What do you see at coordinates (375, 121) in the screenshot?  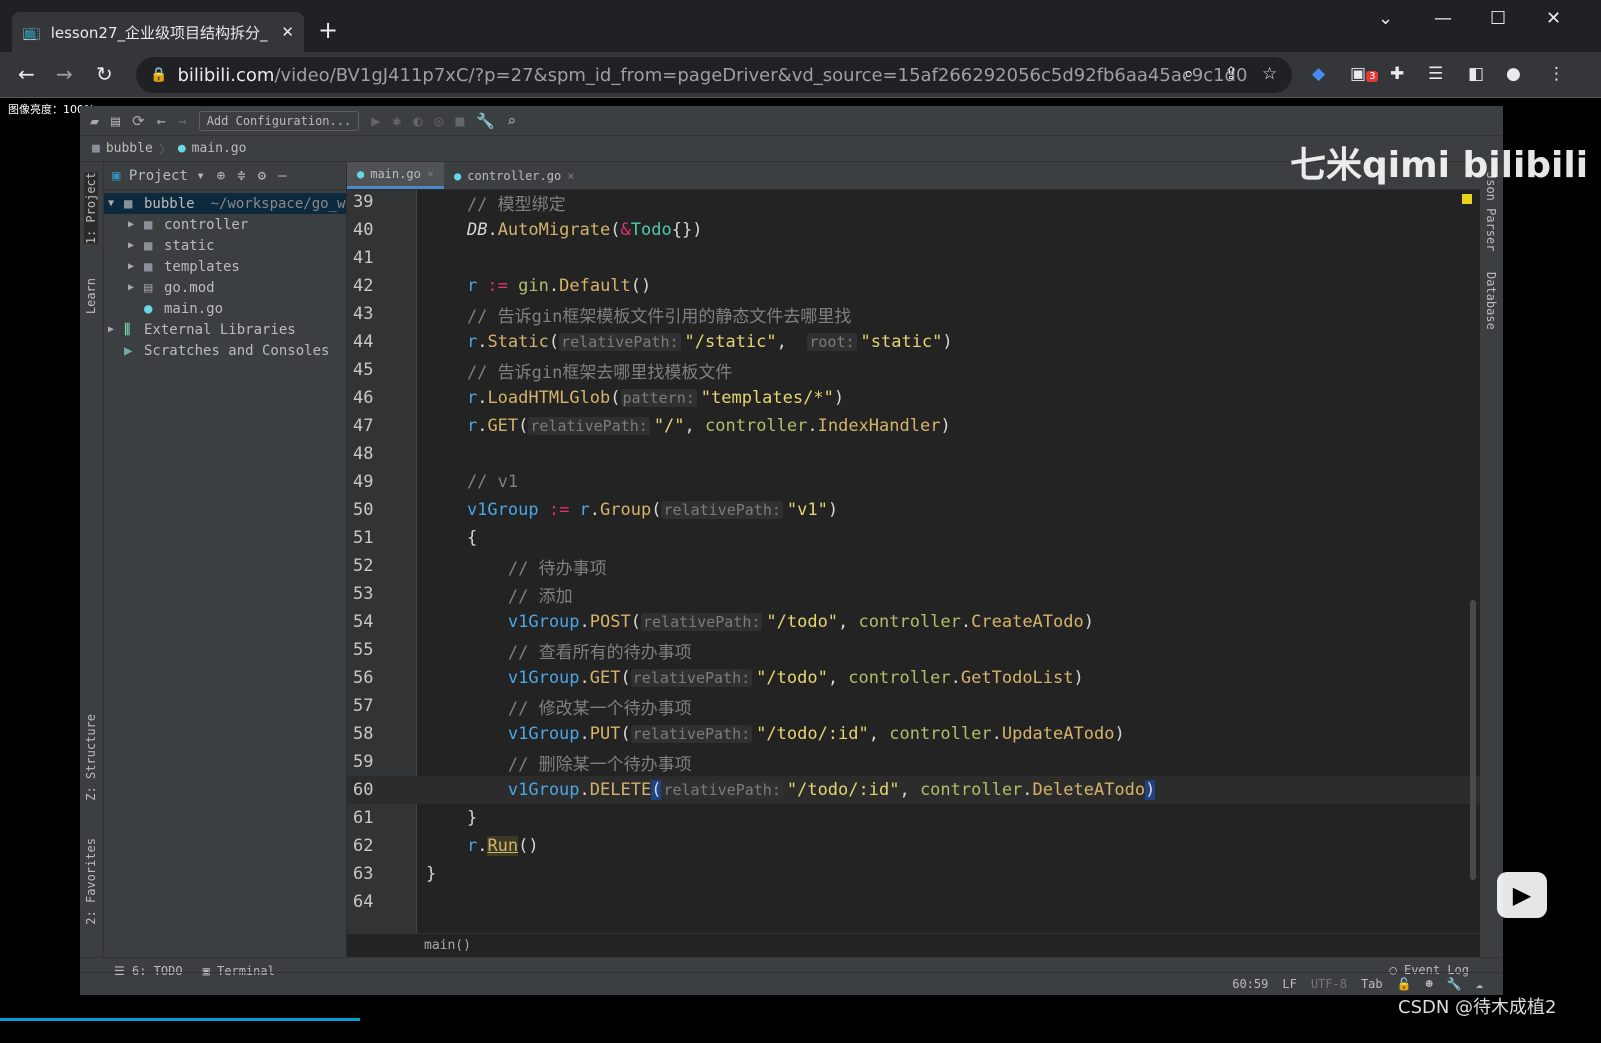 I see `run-icon: ▶` at bounding box center [375, 121].